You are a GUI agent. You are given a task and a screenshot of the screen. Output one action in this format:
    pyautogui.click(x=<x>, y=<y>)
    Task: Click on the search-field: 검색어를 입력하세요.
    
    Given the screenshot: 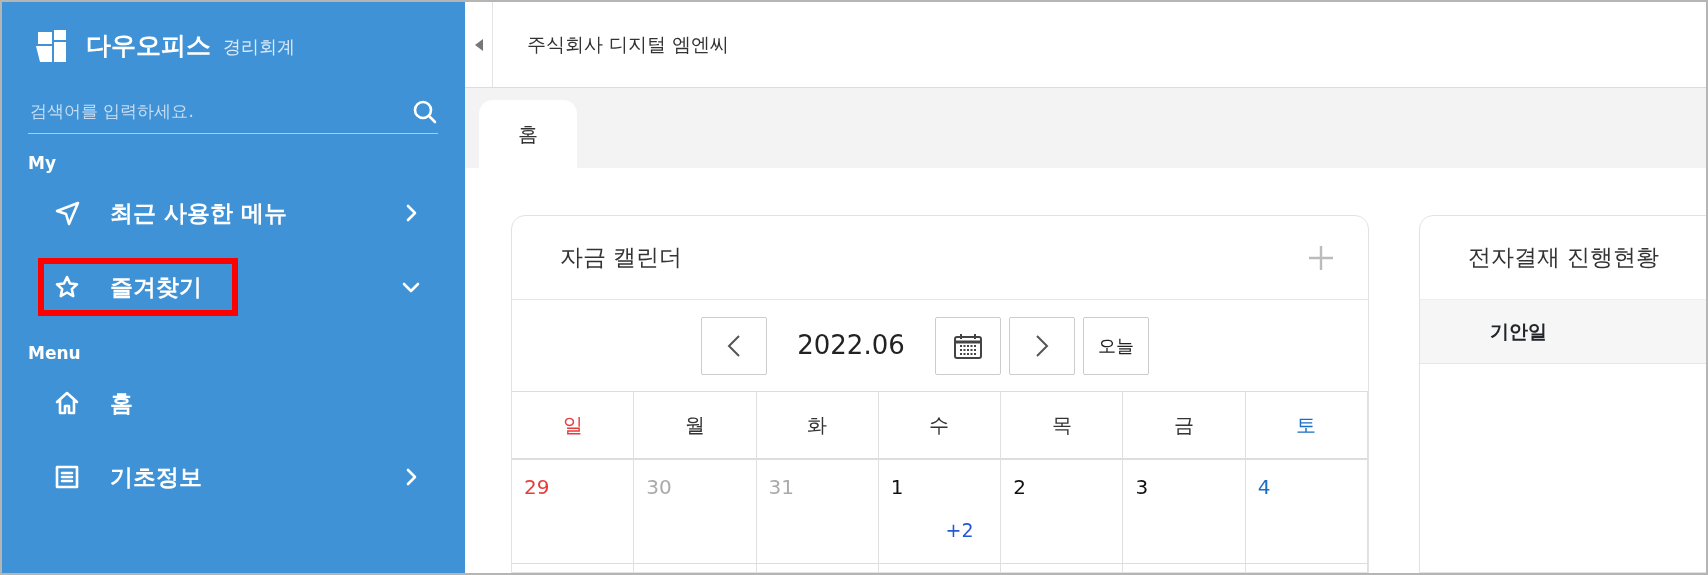 What is the action you would take?
    pyautogui.click(x=220, y=111)
    